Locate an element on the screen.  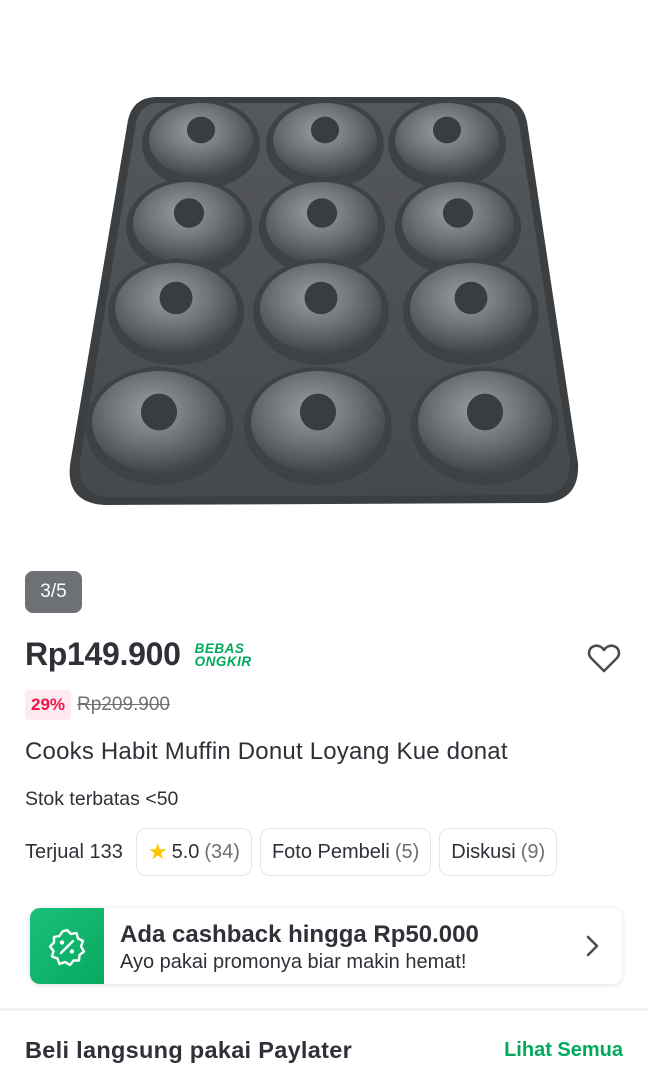
free-shipping-badge: BEBAS ONGKIR is located at coordinates (223, 654).